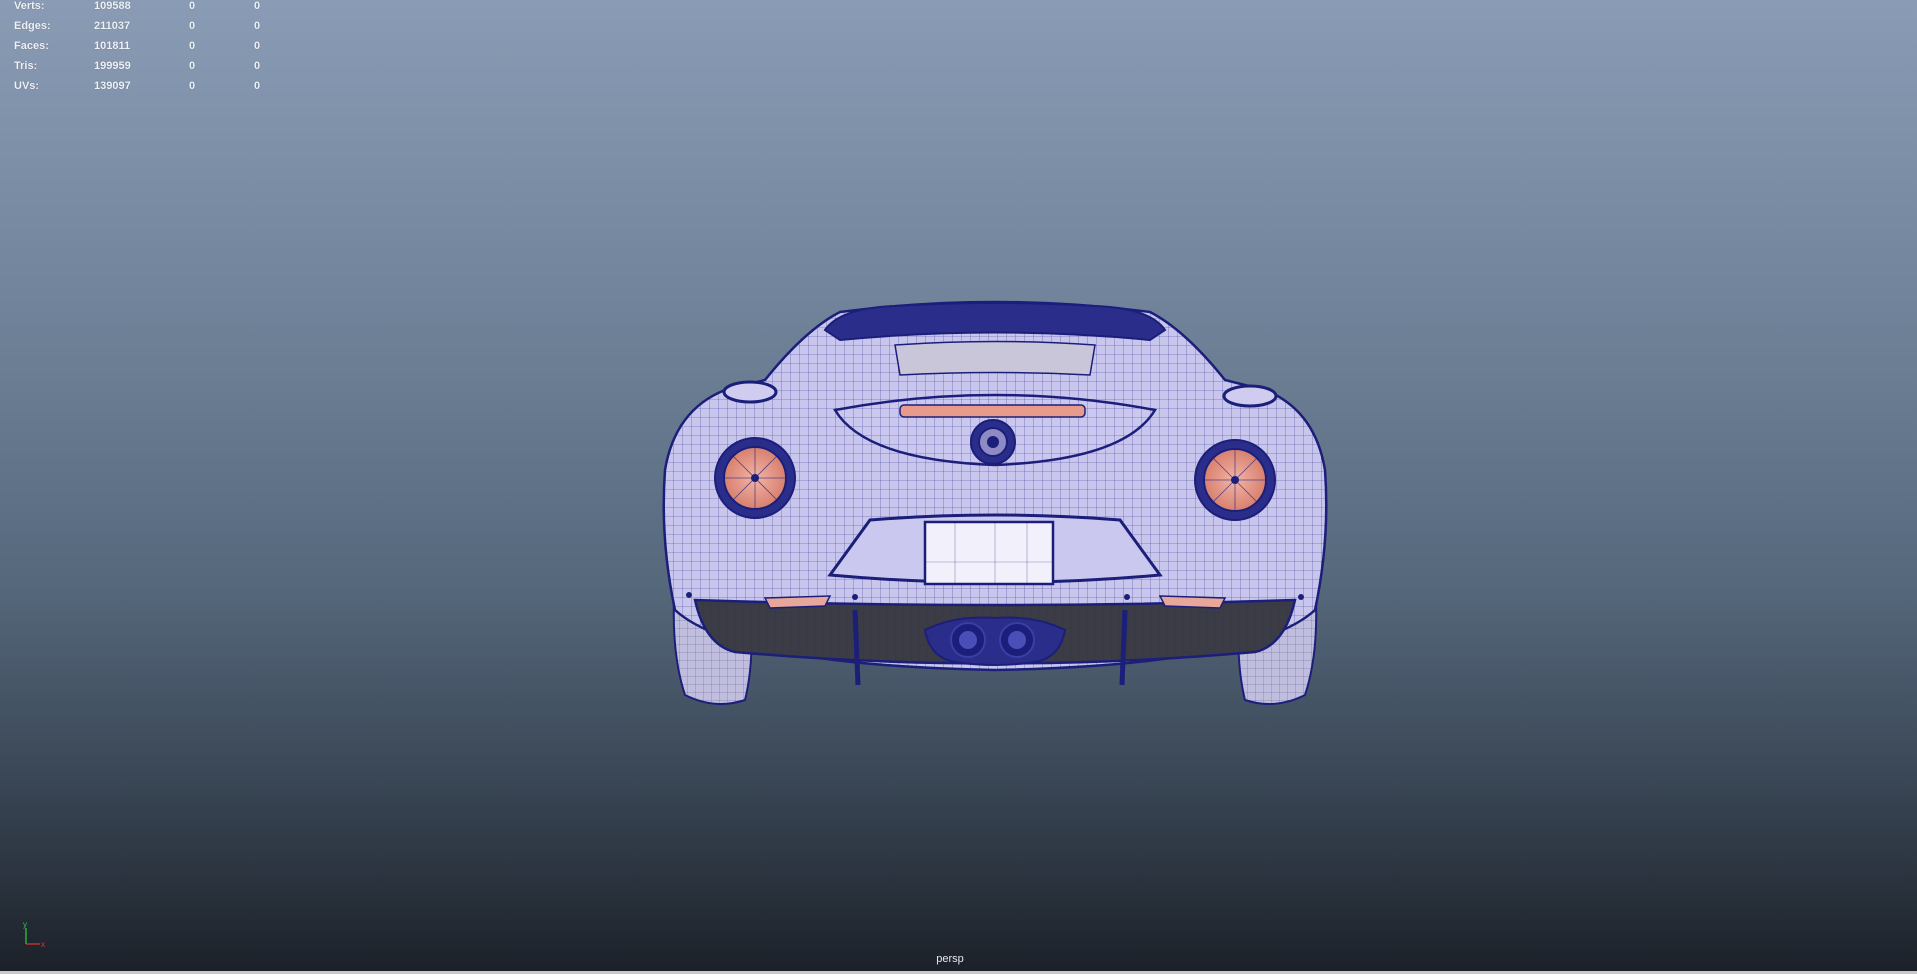  What do you see at coordinates (989, 553) in the screenshot?
I see `license-plate` at bounding box center [989, 553].